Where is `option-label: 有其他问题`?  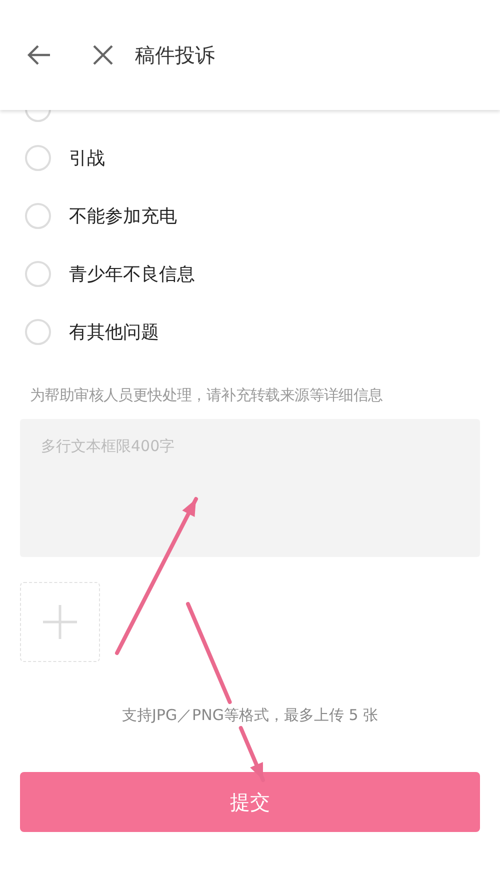
option-label: 有其他问题 is located at coordinates (114, 332).